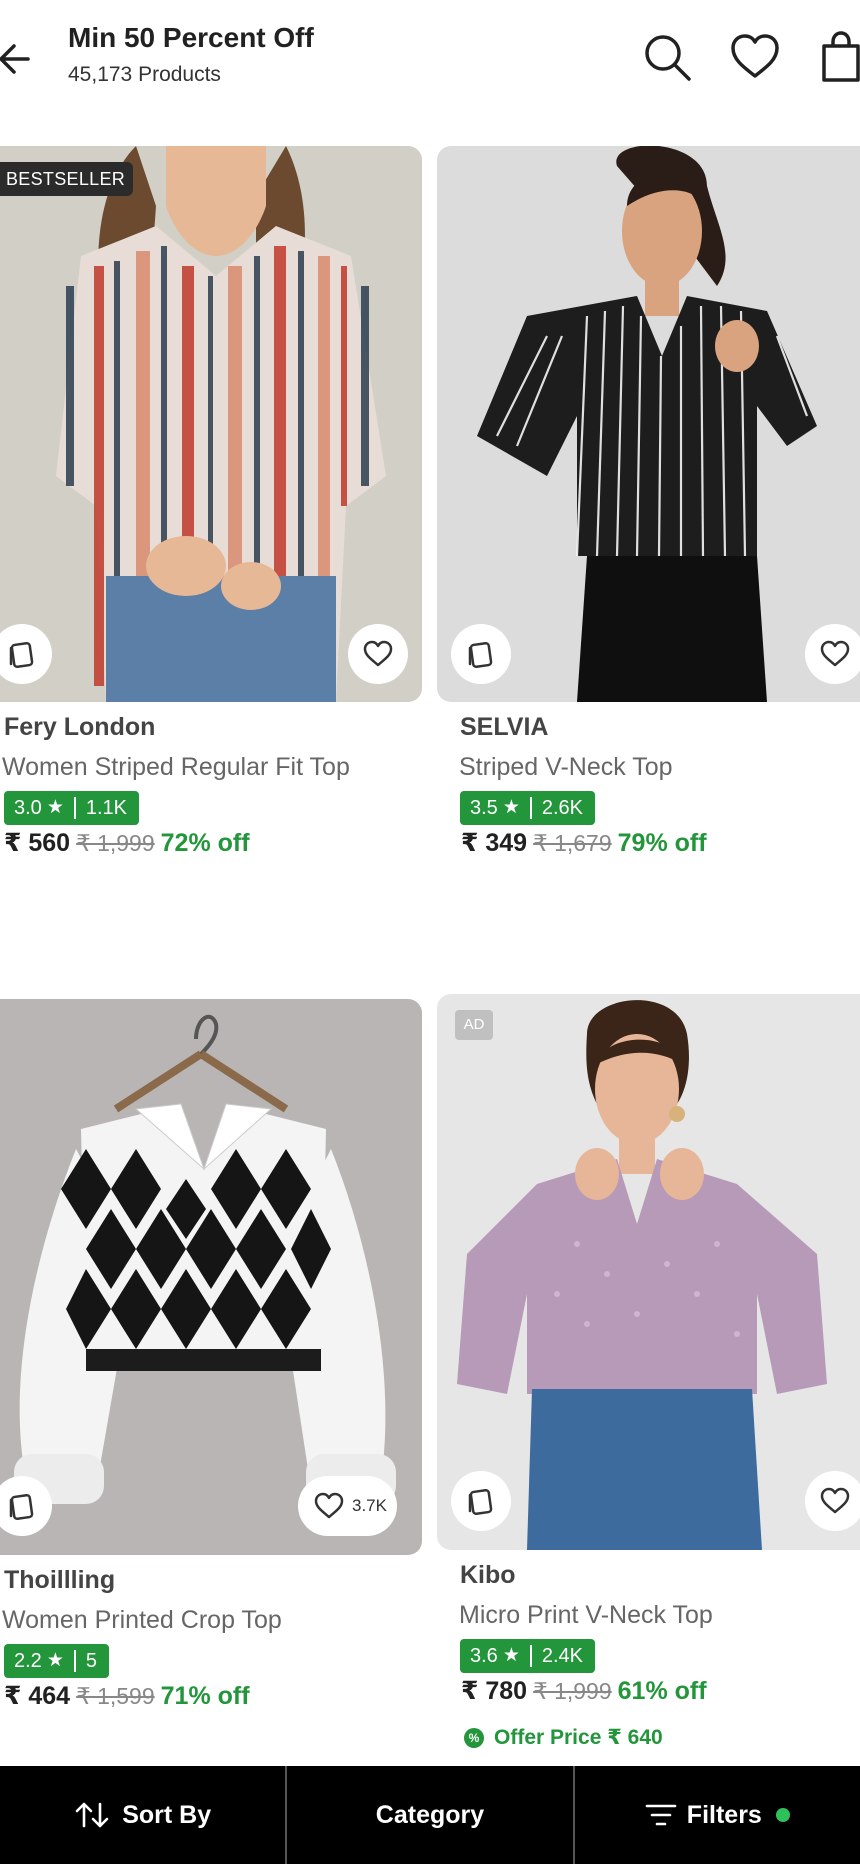  I want to click on price-row: ₹ 780 ₹ 1,999 61% off, so click(584, 1691).